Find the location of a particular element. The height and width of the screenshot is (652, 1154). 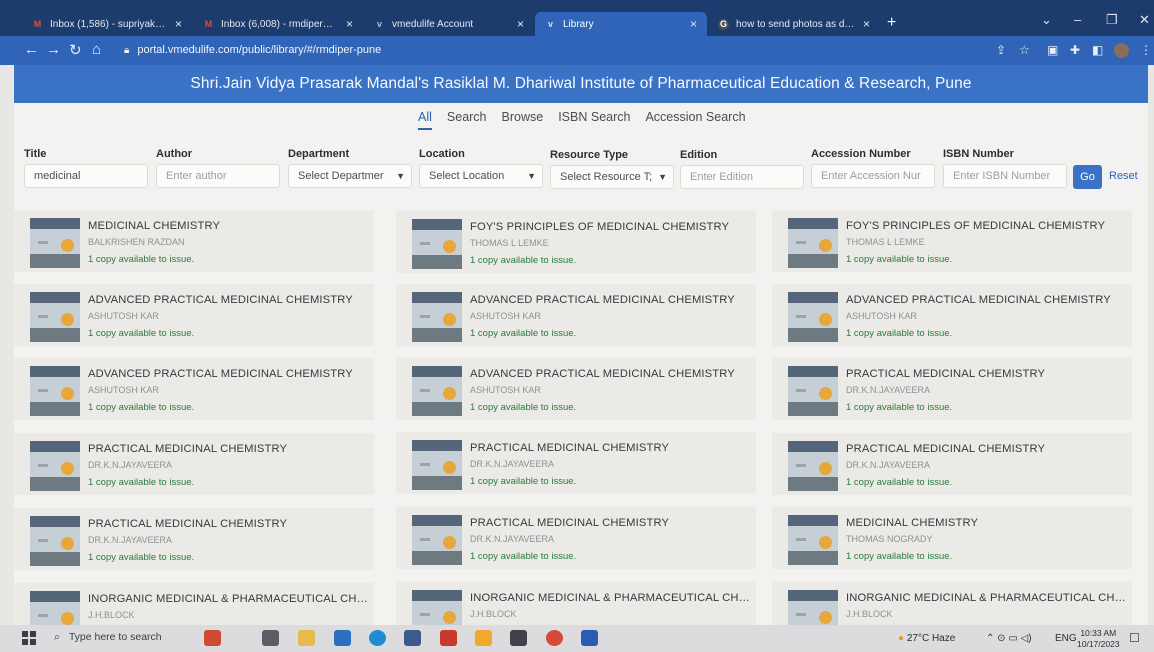

close-window-icon: ✕ is located at coordinates (1144, 20).